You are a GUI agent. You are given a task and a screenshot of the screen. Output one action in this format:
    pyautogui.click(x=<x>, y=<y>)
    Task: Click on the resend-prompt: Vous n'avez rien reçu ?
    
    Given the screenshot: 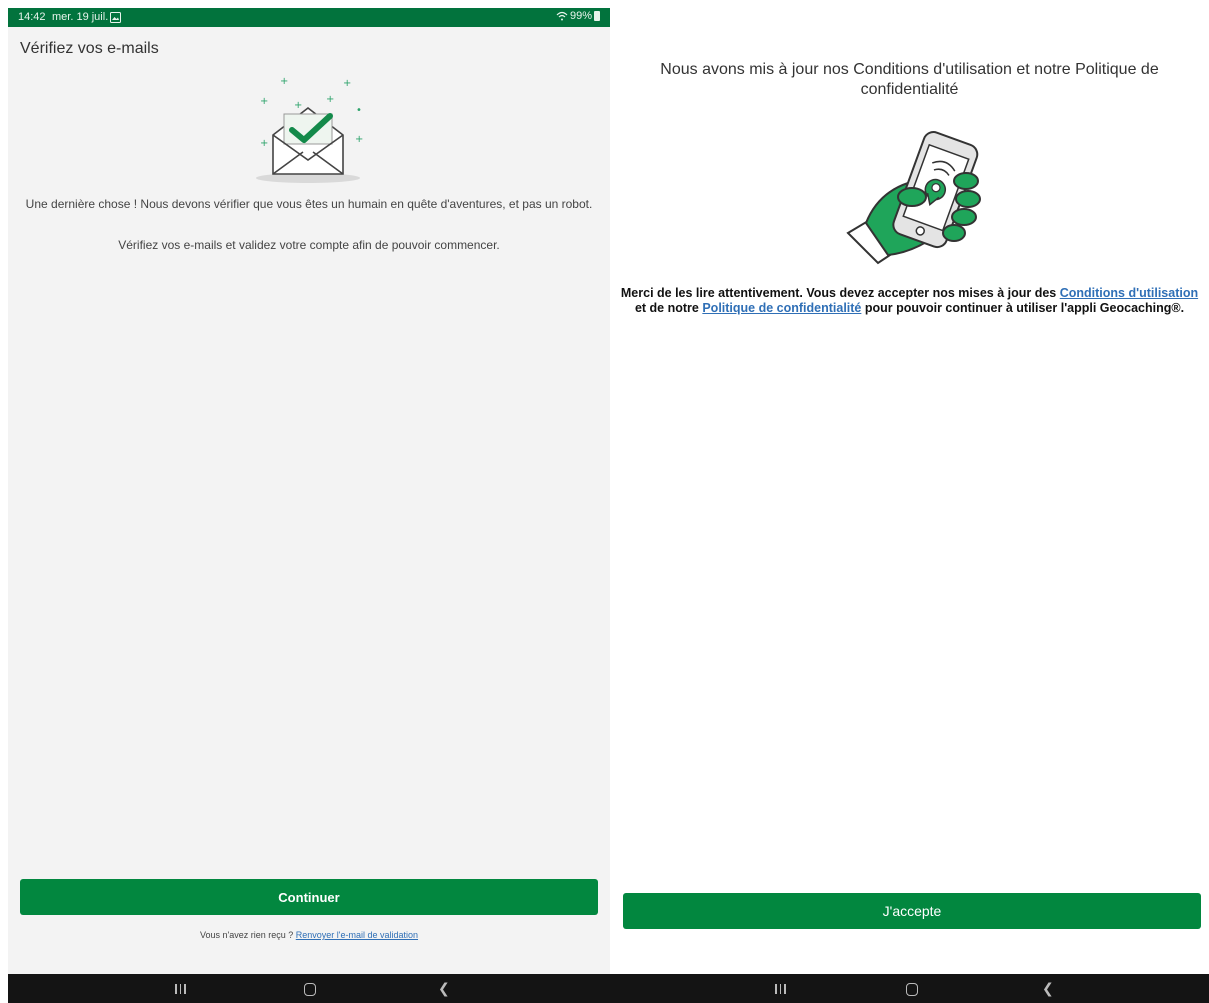 What is the action you would take?
    pyautogui.click(x=246, y=935)
    